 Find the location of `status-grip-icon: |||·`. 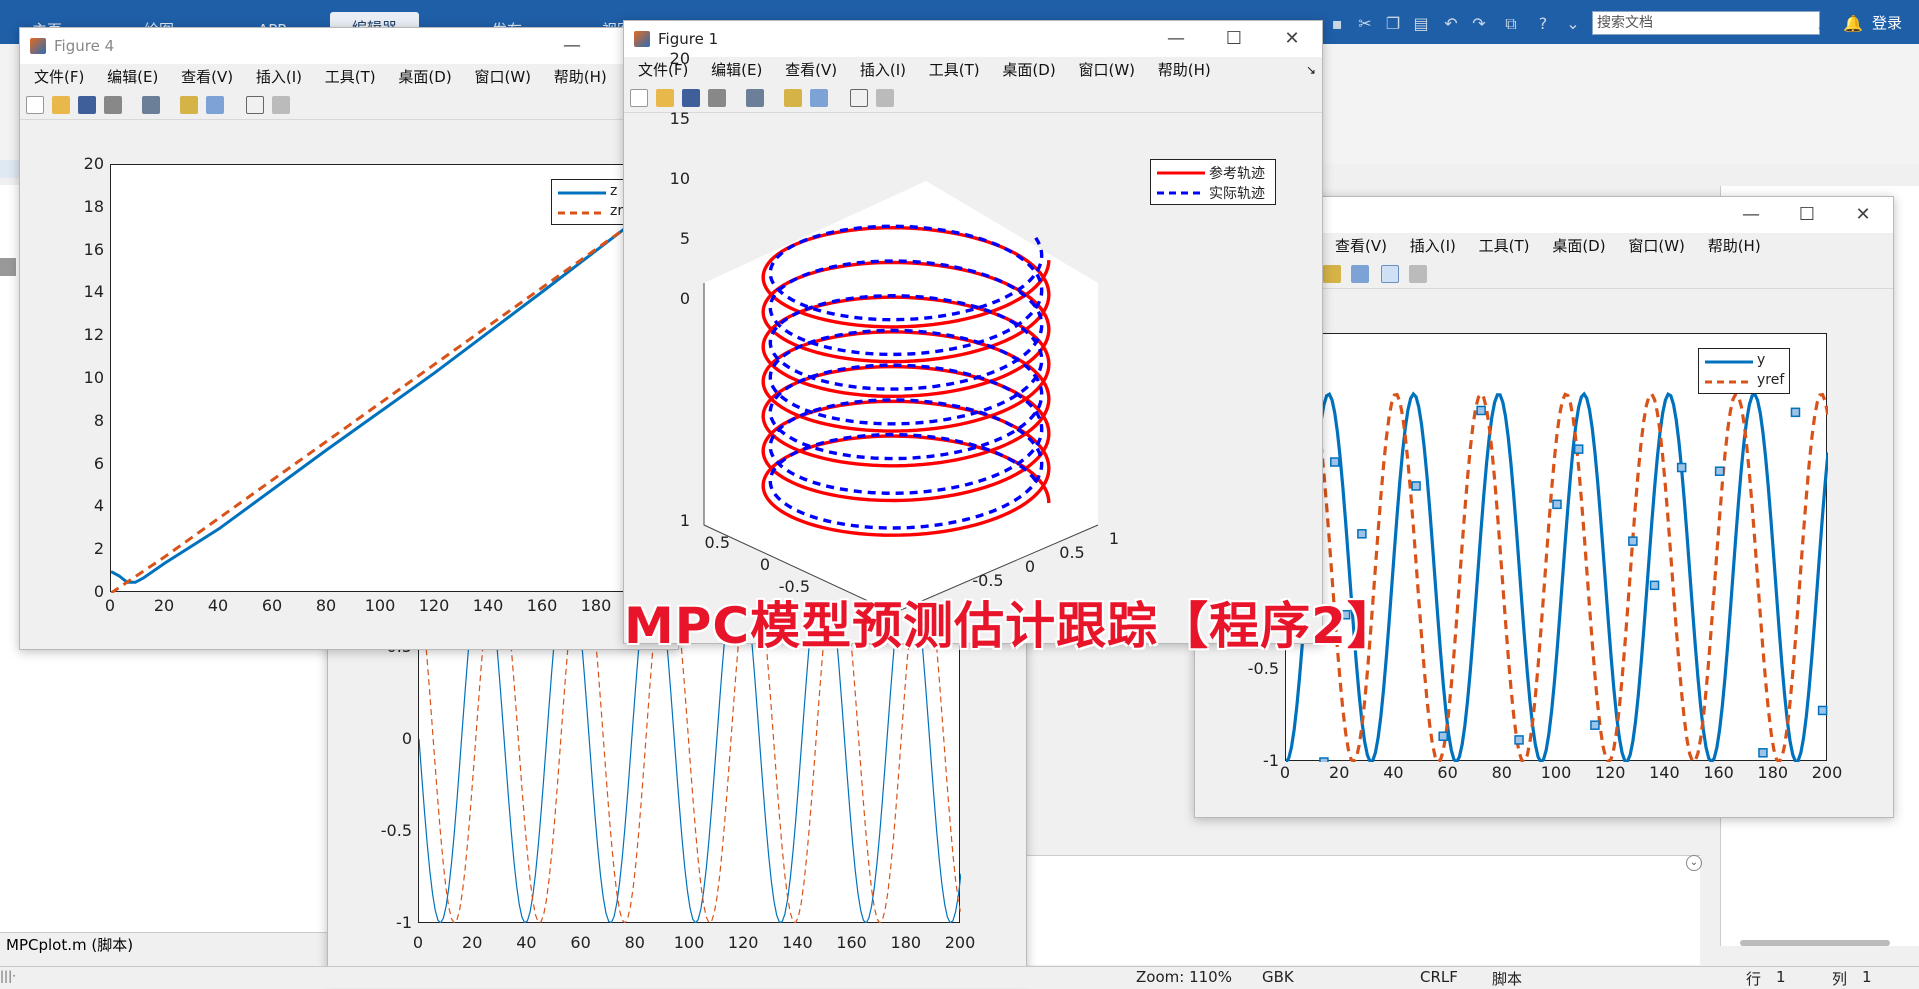

status-grip-icon: |||· is located at coordinates (8, 976).